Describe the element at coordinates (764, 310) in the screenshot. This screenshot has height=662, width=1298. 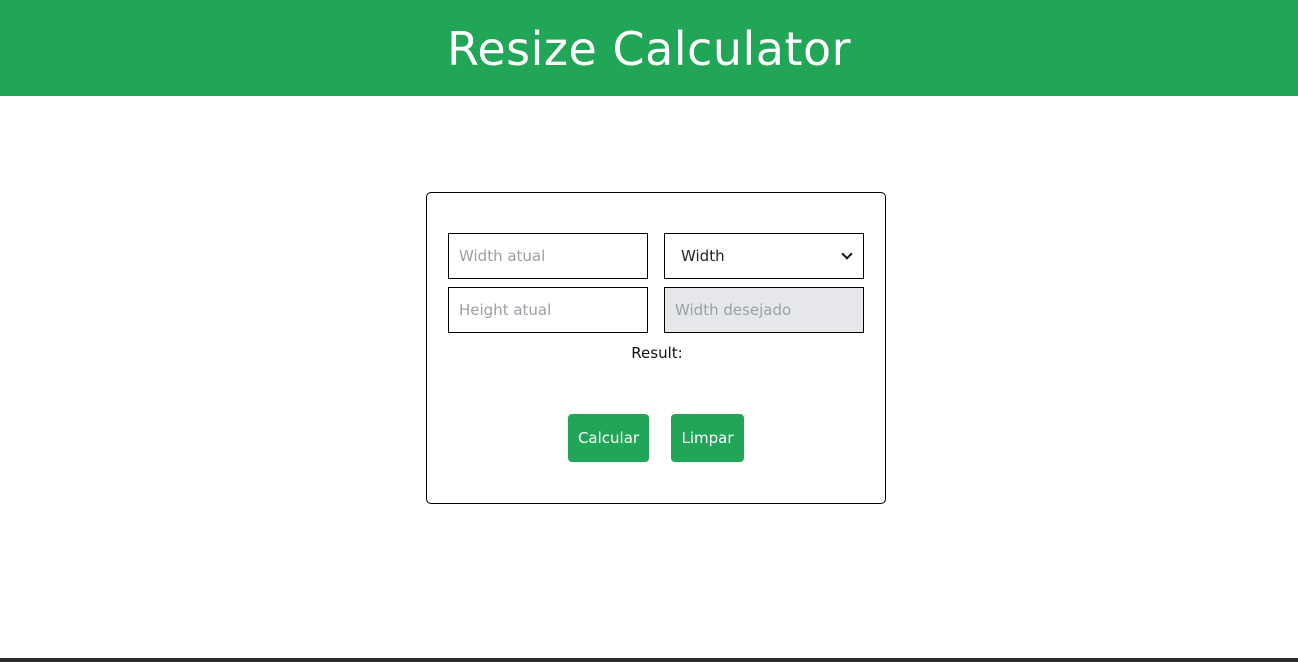
I see `width-desejado-input` at that location.